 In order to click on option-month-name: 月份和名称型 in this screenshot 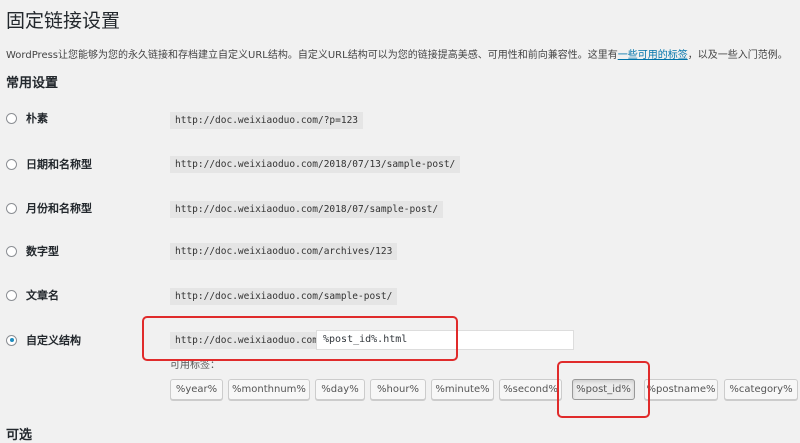, I will do `click(49, 208)`.